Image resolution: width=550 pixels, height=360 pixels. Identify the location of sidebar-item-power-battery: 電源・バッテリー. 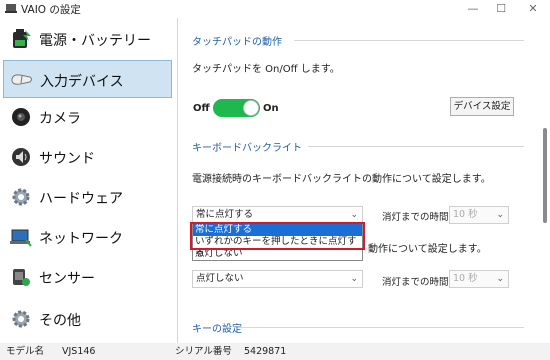
(87, 39).